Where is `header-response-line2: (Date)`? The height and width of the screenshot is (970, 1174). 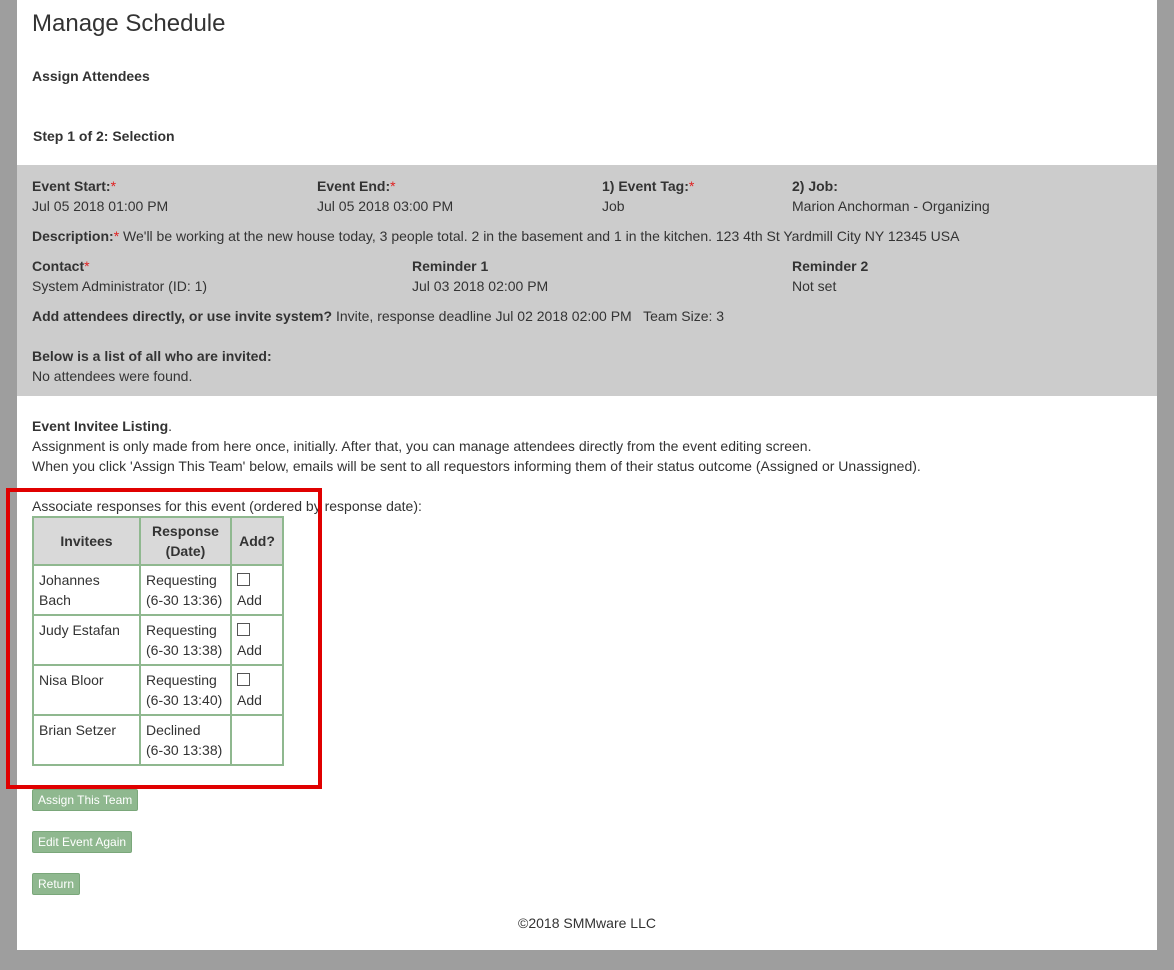 header-response-line2: (Date) is located at coordinates (185, 551).